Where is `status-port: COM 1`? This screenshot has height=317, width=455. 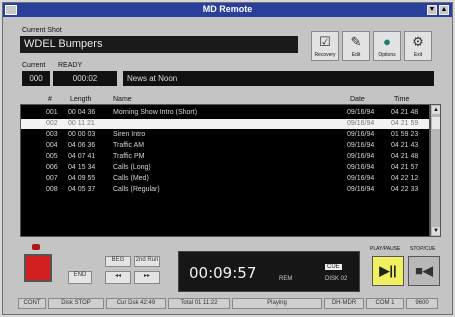 status-port: COM 1 is located at coordinates (385, 303).